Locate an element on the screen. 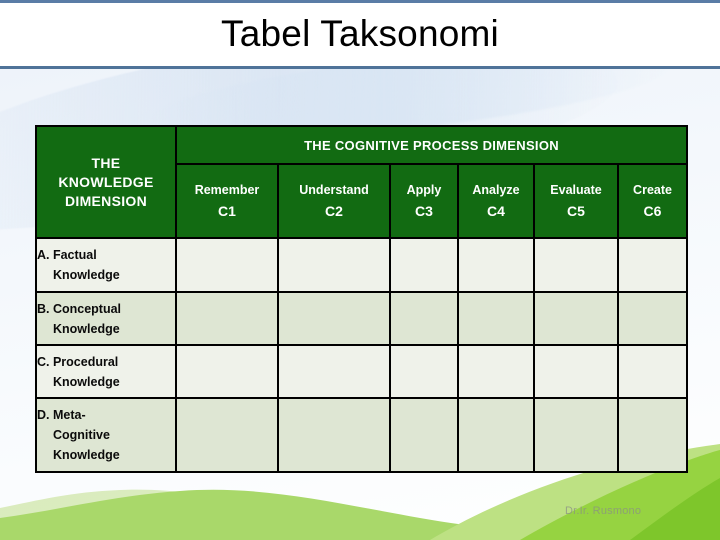 The height and width of the screenshot is (540, 720). knowledge-header-line-3: DIMENSION is located at coordinates (106, 200).